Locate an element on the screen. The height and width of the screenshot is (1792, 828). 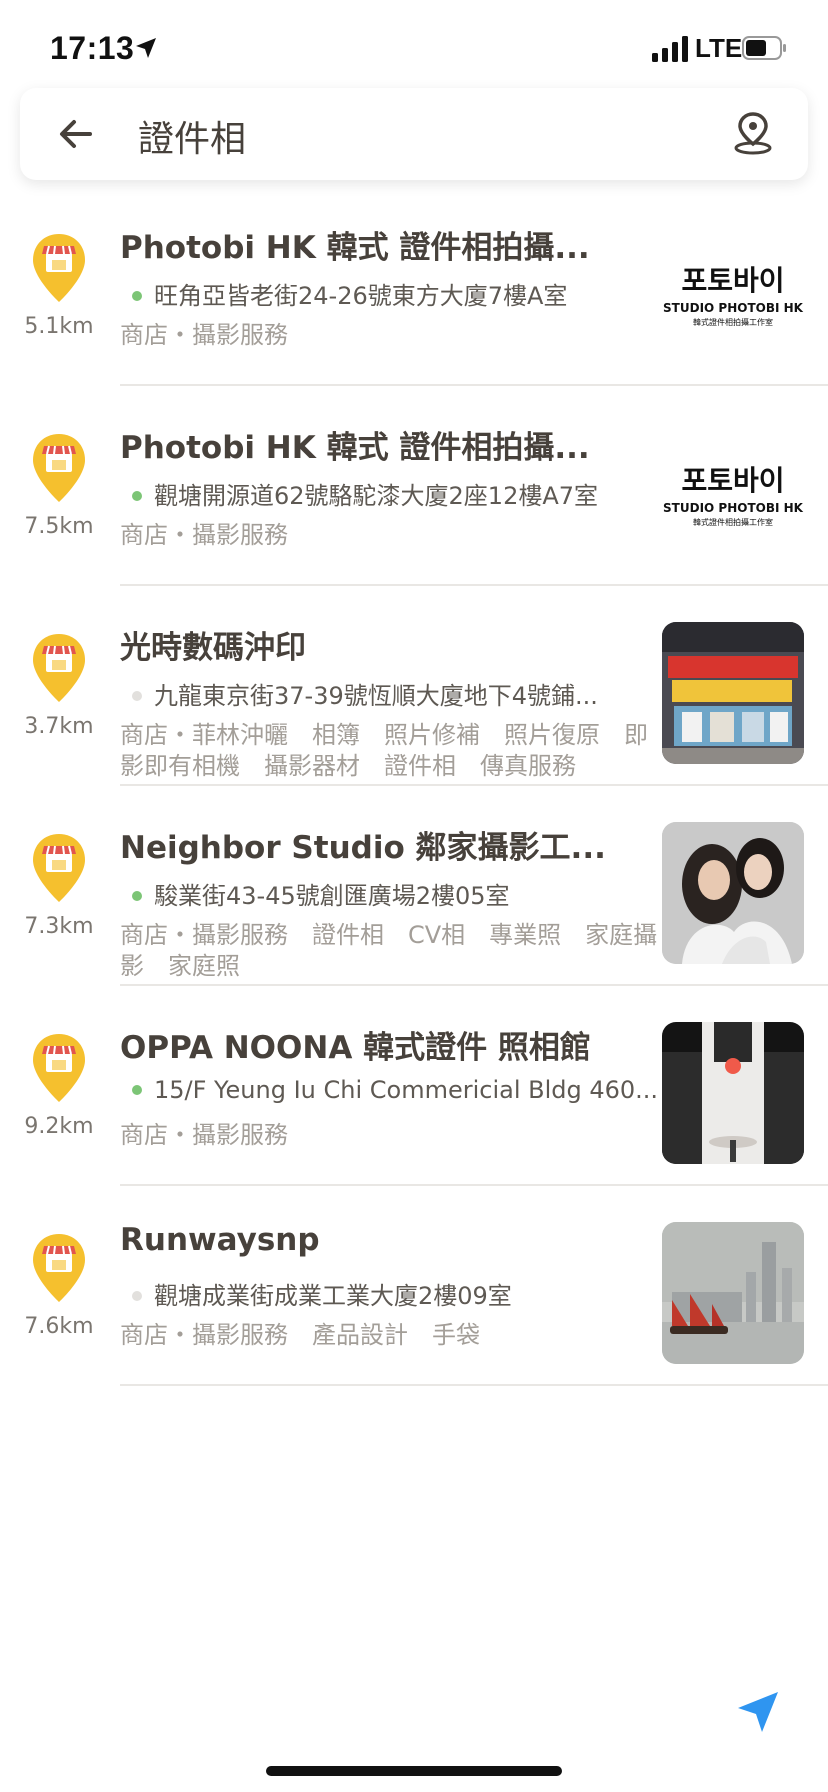
search-input: 證件相 is located at coordinates (192, 136).